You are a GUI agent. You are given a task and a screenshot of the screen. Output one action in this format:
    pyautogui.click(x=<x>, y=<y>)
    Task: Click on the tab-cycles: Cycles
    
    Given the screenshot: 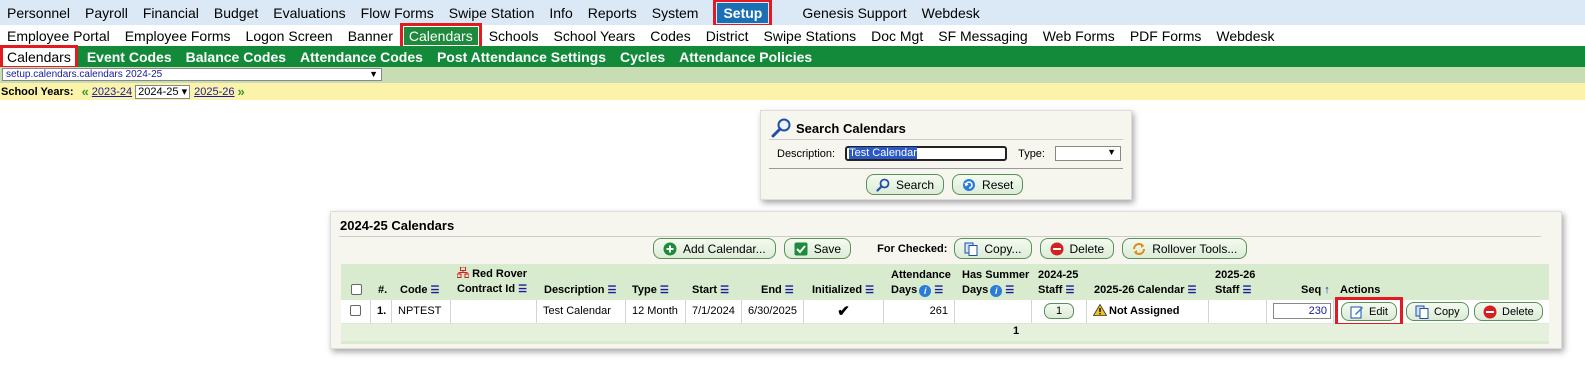 What is the action you would take?
    pyautogui.click(x=642, y=57)
    